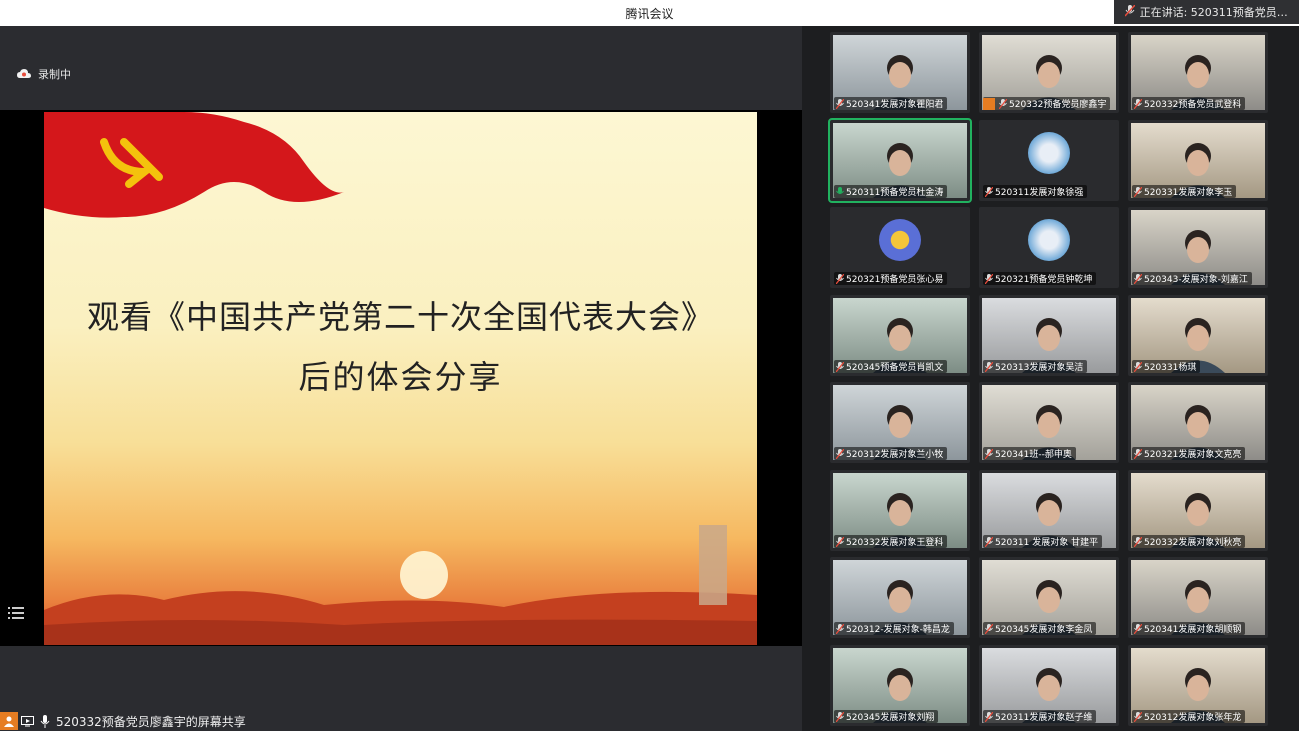  Describe the element at coordinates (1193, 630) in the screenshot. I see `participant-name: 520341发展对象胡顺钢` at that location.